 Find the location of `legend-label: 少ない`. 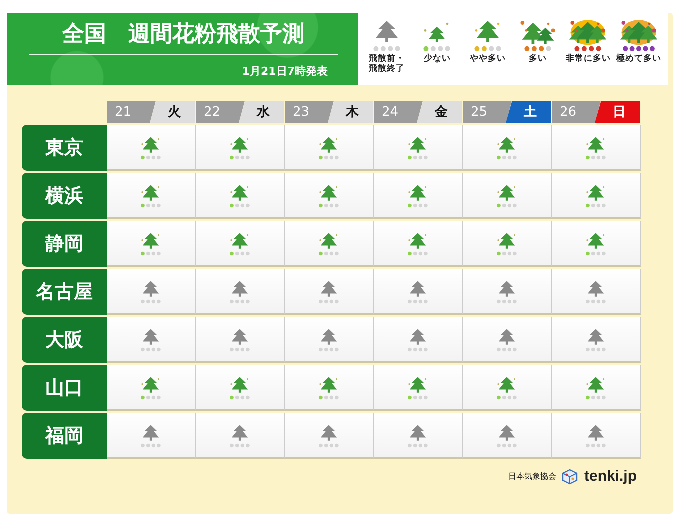

legend-label: 少ない is located at coordinates (437, 60).